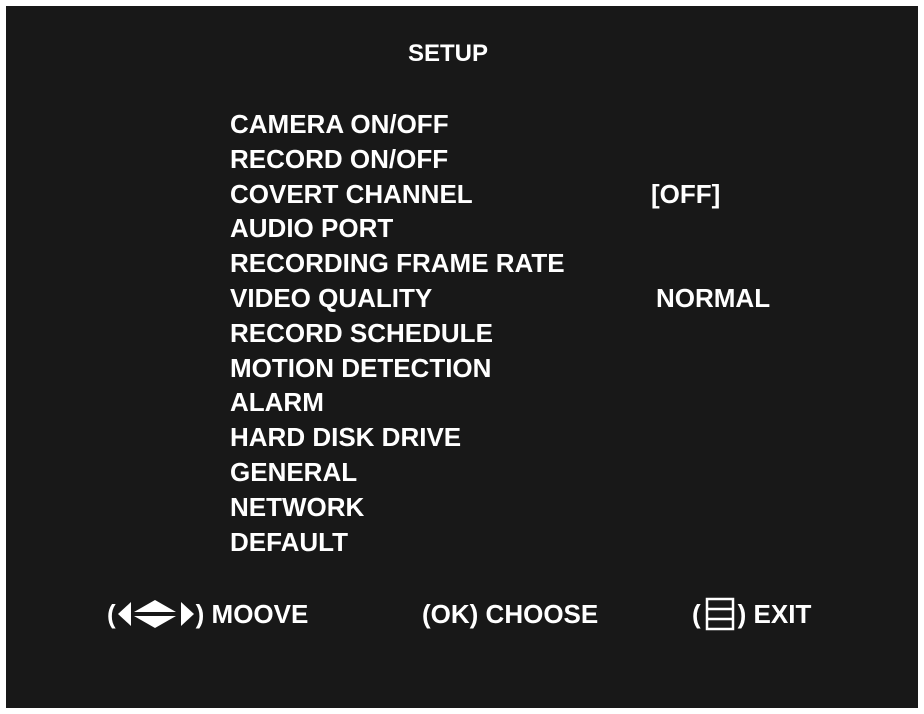  What do you see at coordinates (550, 228) in the screenshot?
I see `menu-item-audio-port: AUDIO PORT` at bounding box center [550, 228].